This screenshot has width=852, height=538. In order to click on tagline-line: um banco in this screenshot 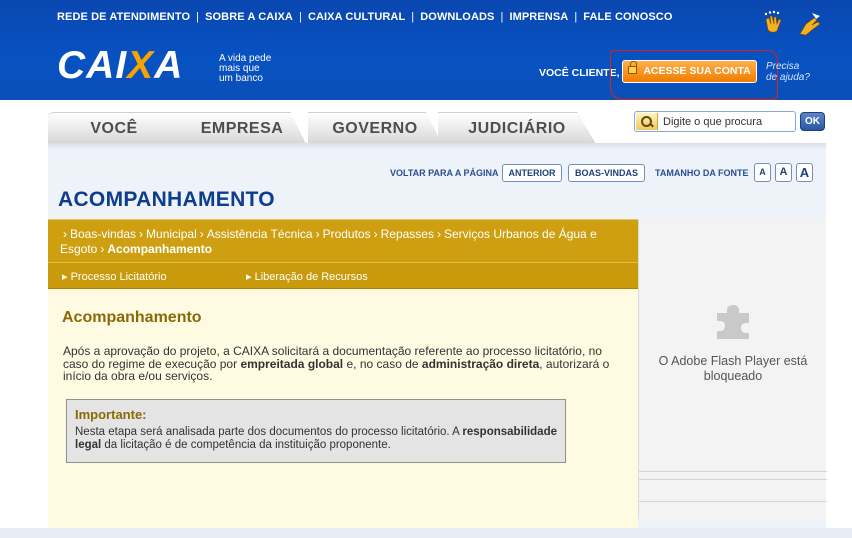, I will do `click(241, 78)`.